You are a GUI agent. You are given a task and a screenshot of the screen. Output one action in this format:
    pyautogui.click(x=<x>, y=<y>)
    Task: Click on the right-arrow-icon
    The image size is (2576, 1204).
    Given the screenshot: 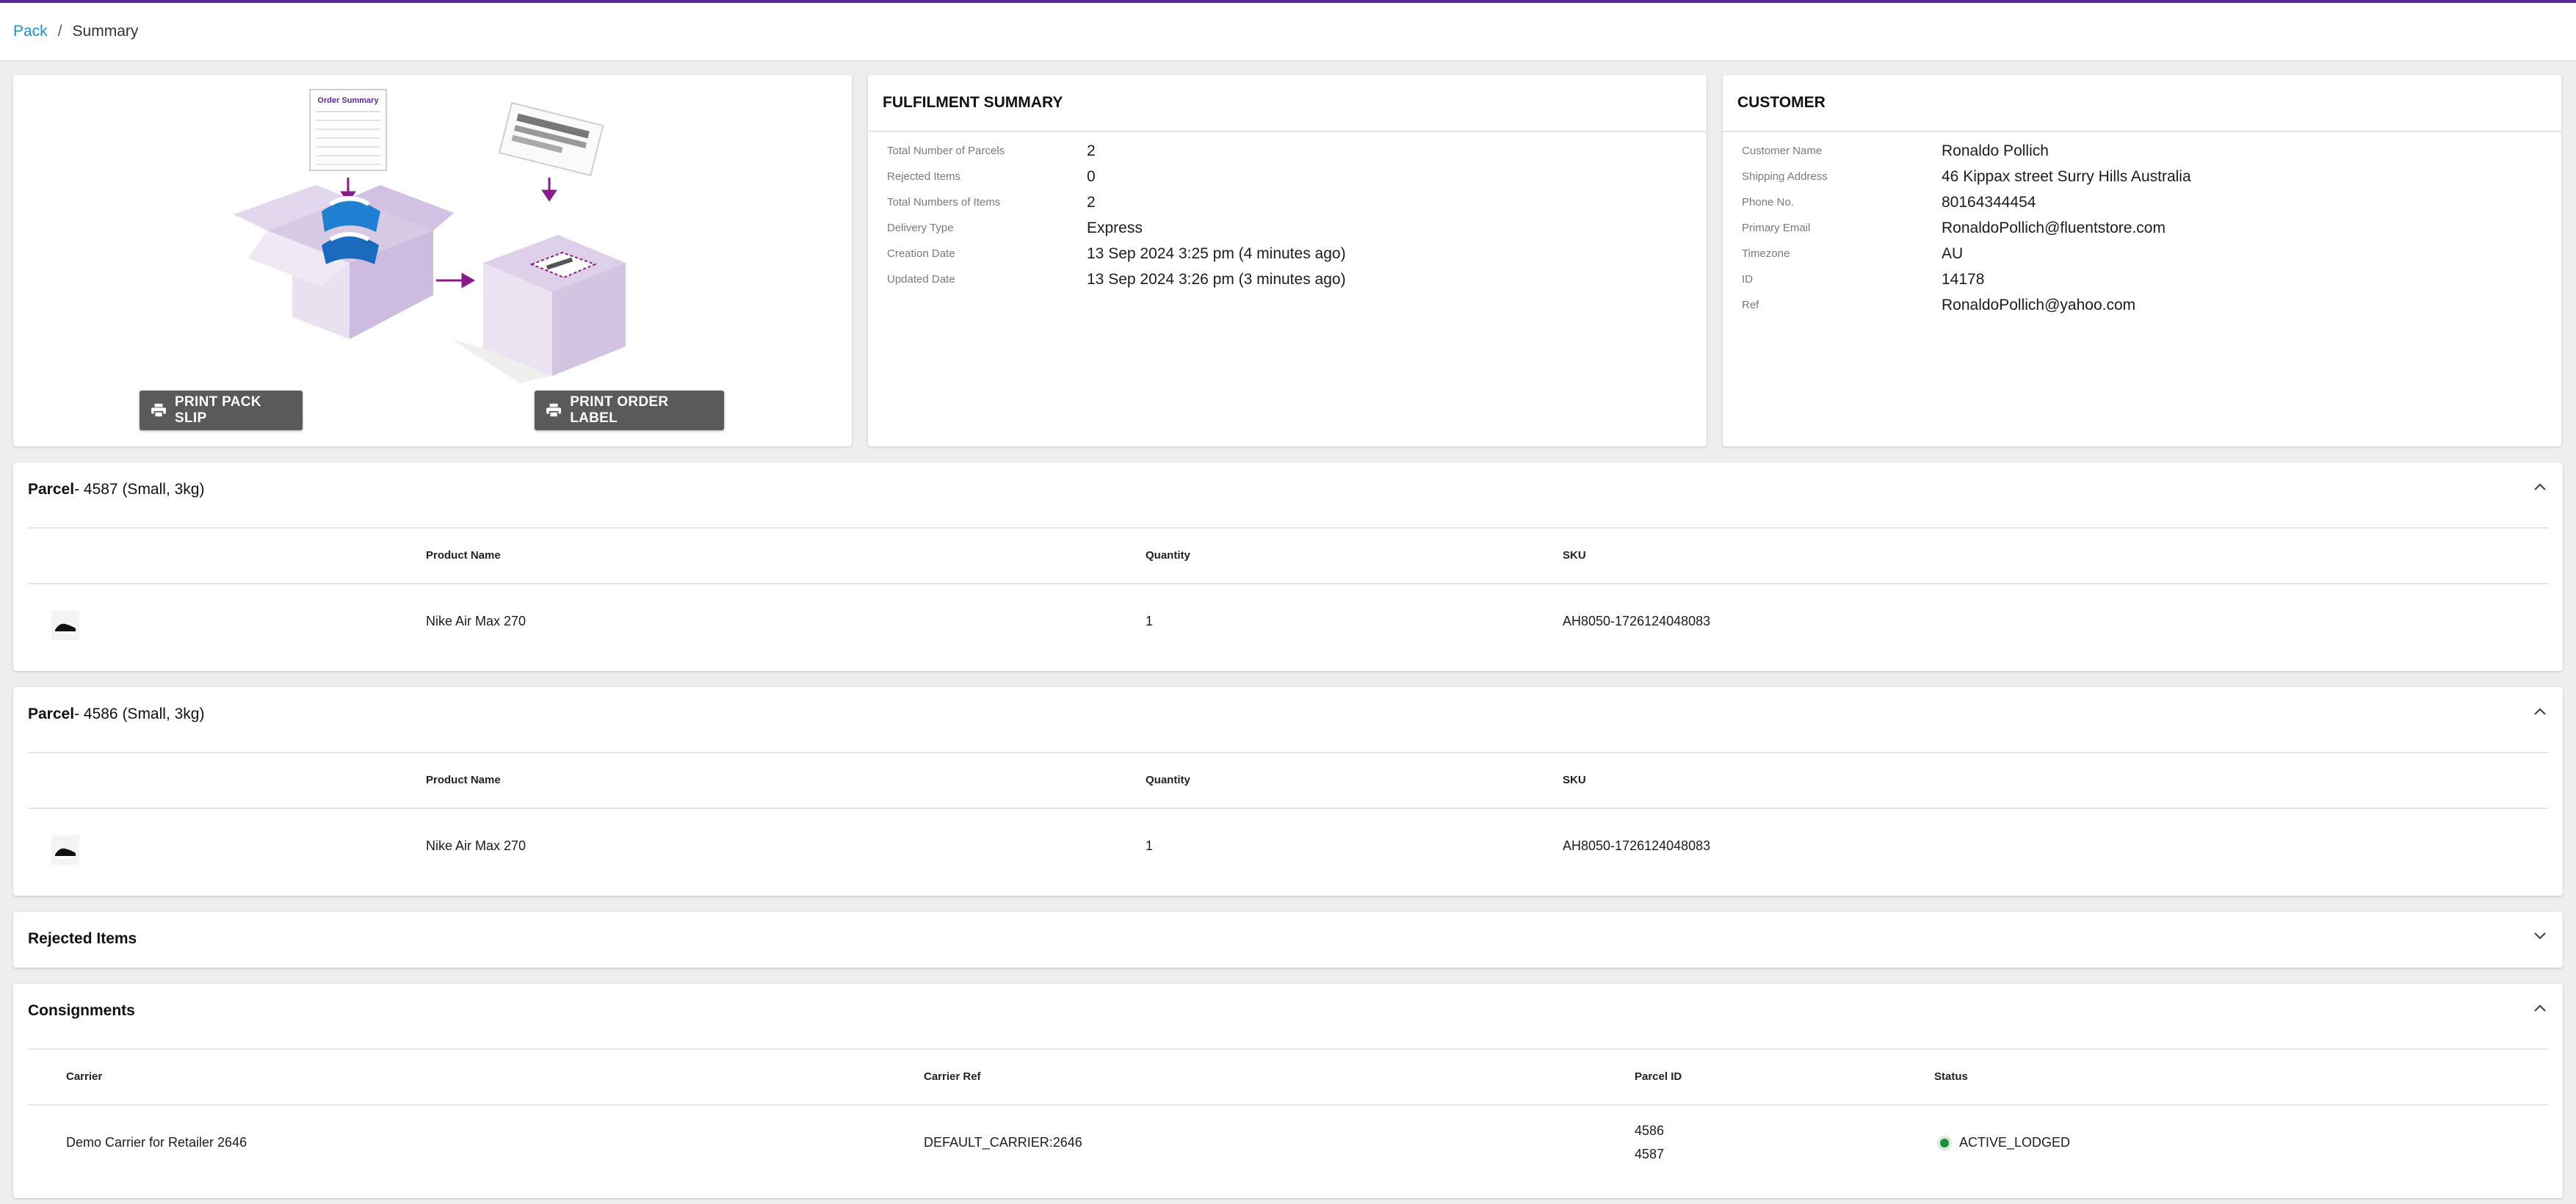 What is the action you would take?
    pyautogui.click(x=456, y=280)
    